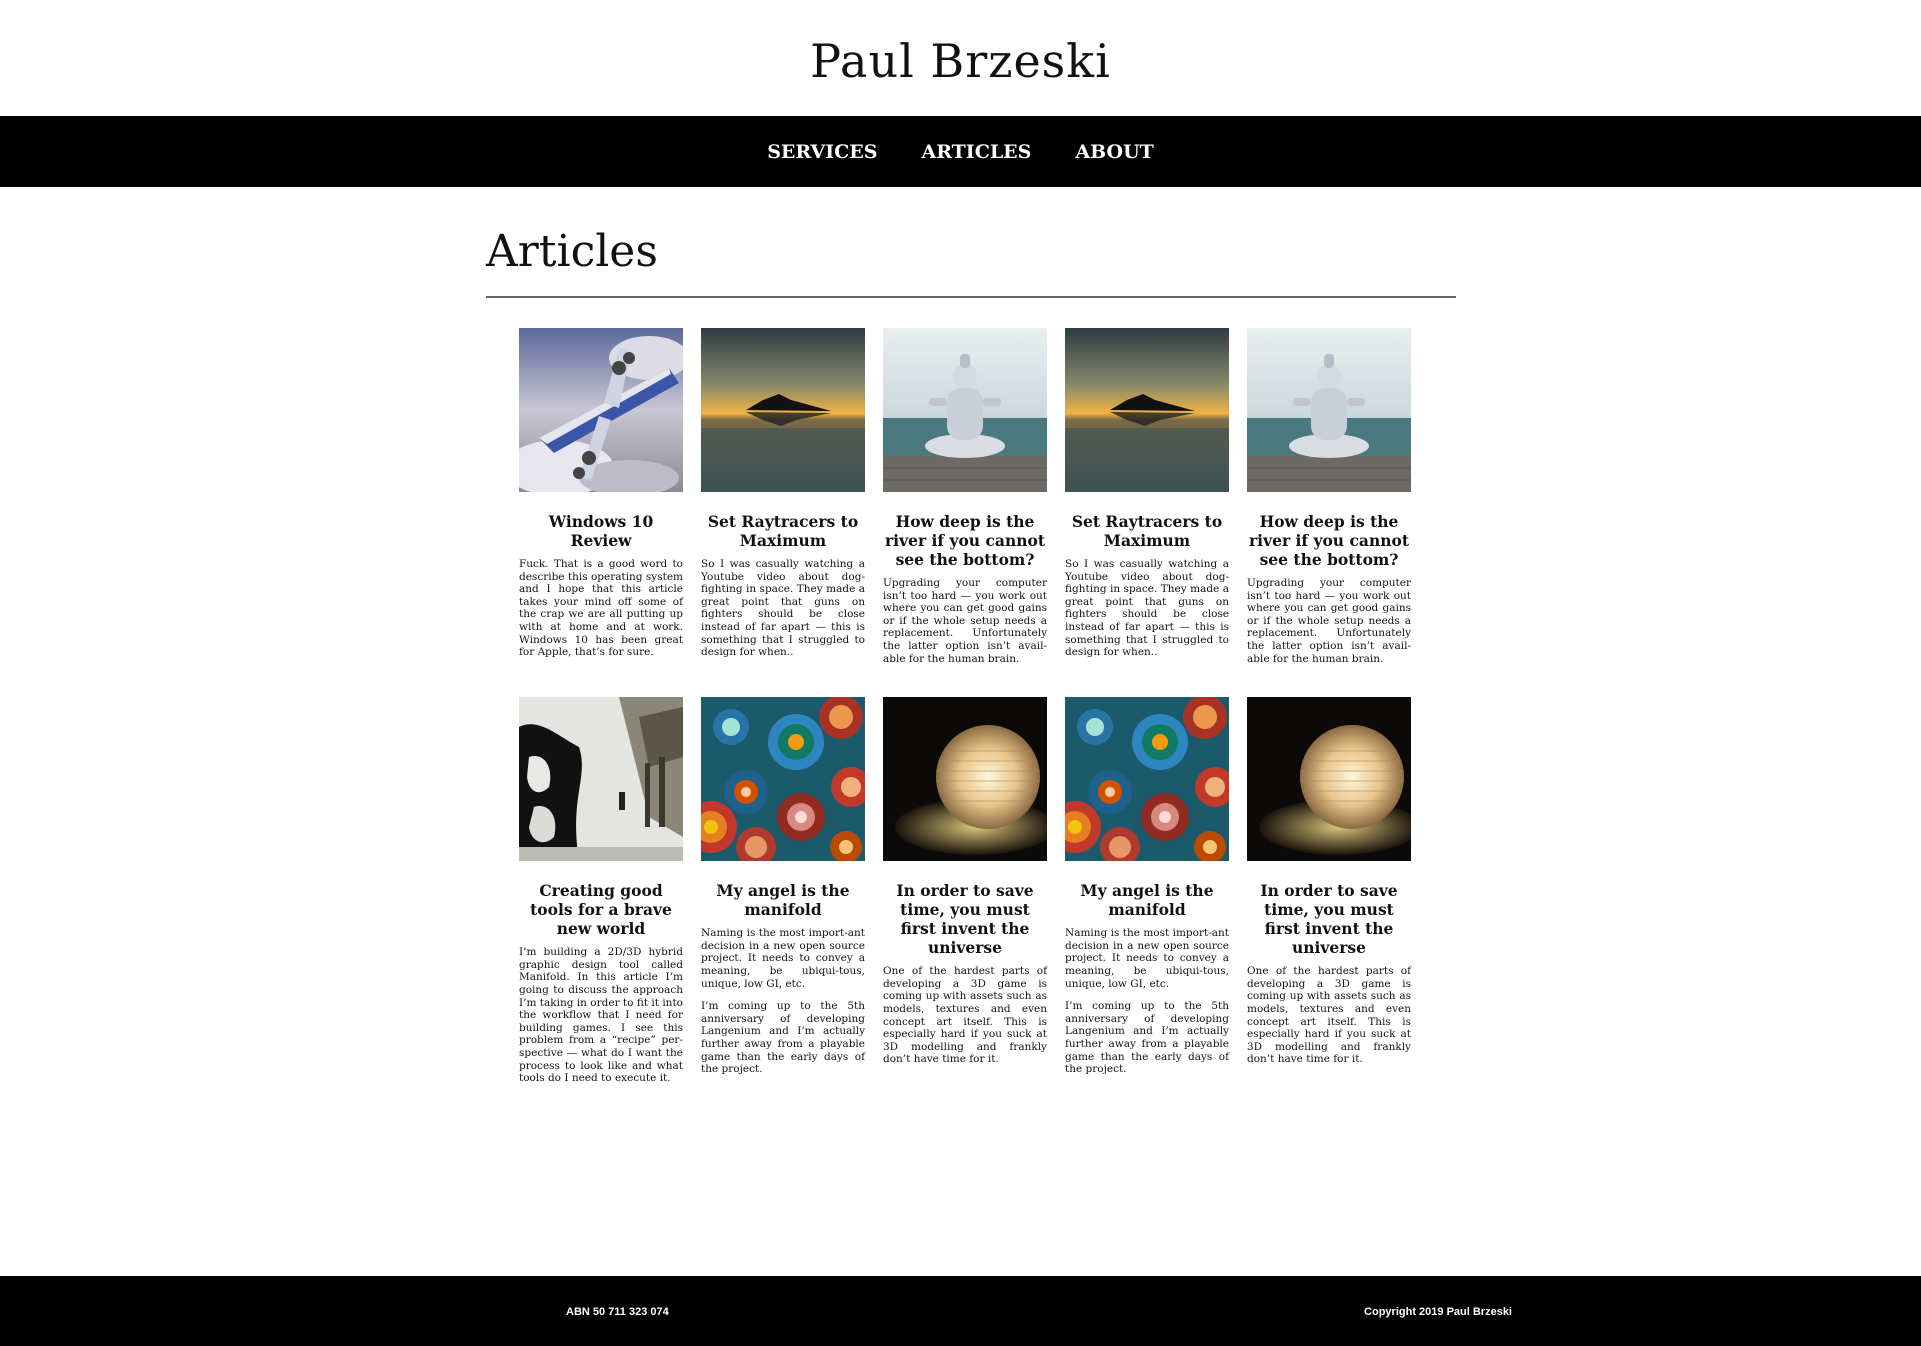 The width and height of the screenshot is (1921, 1346). I want to click on nav-services: SERVICES, so click(822, 152).